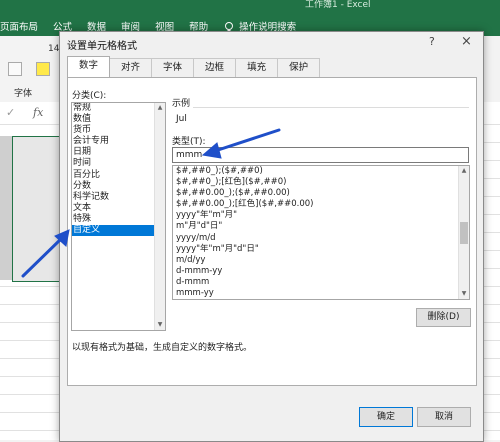  I want to click on format-code-item: $#,##0.00_);($#,##0.00), so click(321, 193).